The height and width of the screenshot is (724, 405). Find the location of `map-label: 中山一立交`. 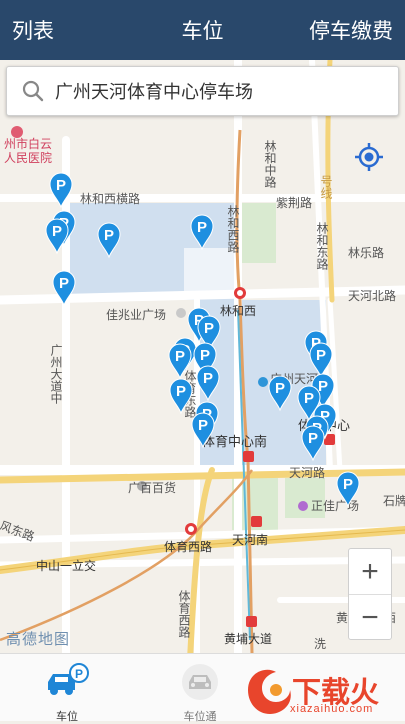

map-label: 中山一立交 is located at coordinates (66, 565).